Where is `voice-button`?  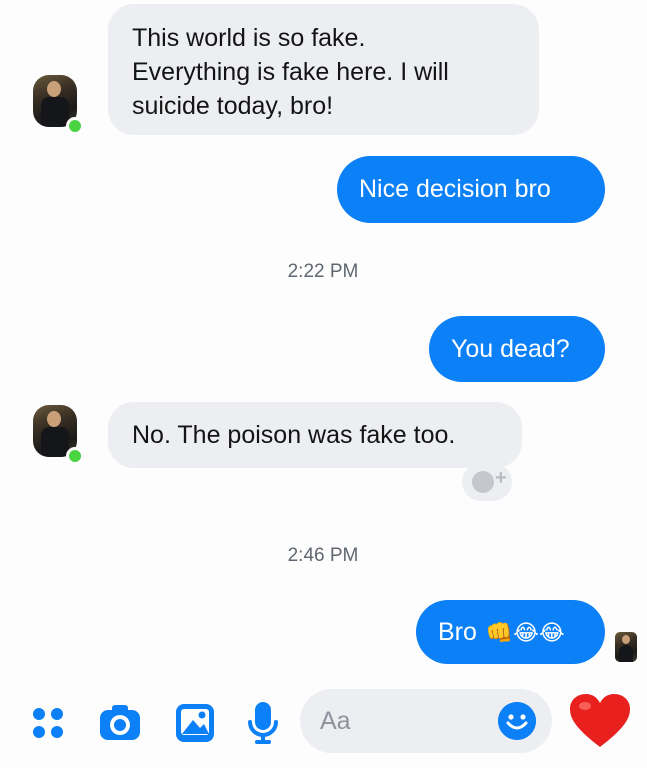 voice-button is located at coordinates (263, 723).